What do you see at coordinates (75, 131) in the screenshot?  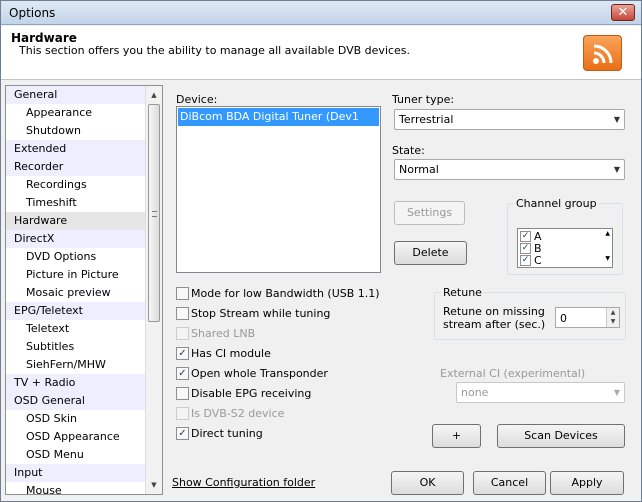 I see `nav-item-shutdown: Shutdown` at bounding box center [75, 131].